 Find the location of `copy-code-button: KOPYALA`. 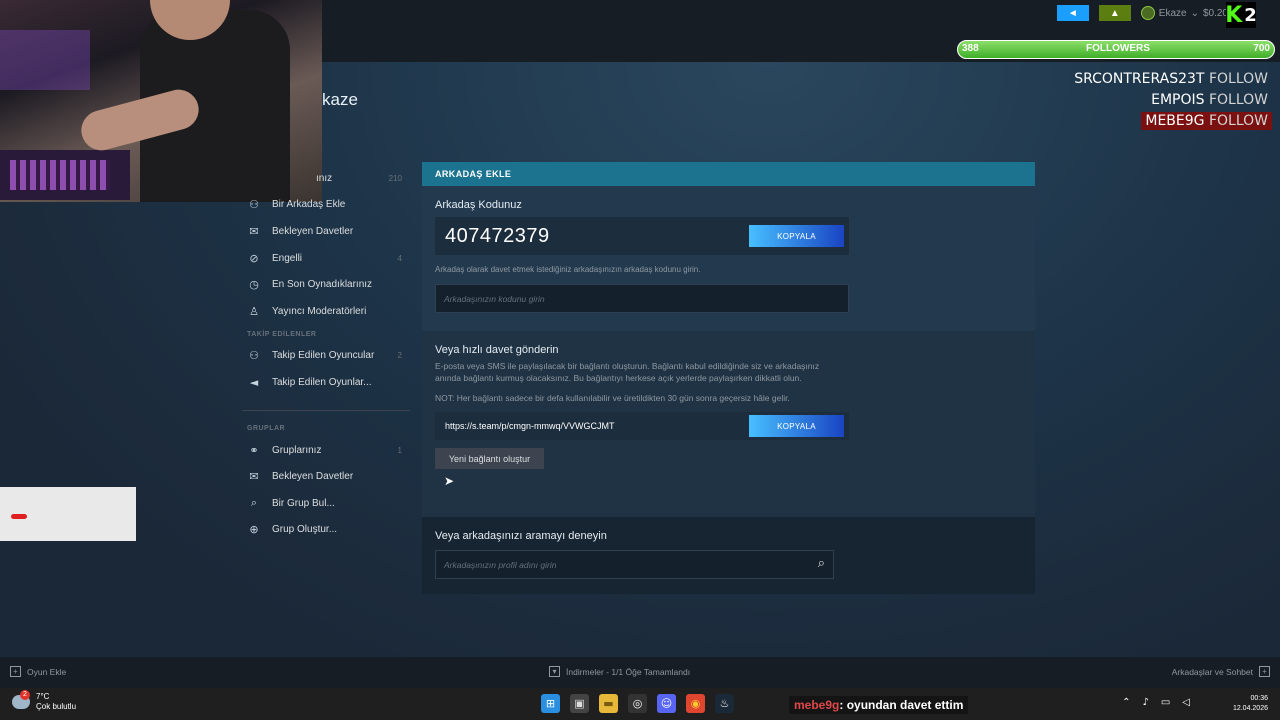

copy-code-button: KOPYALA is located at coordinates (796, 236).